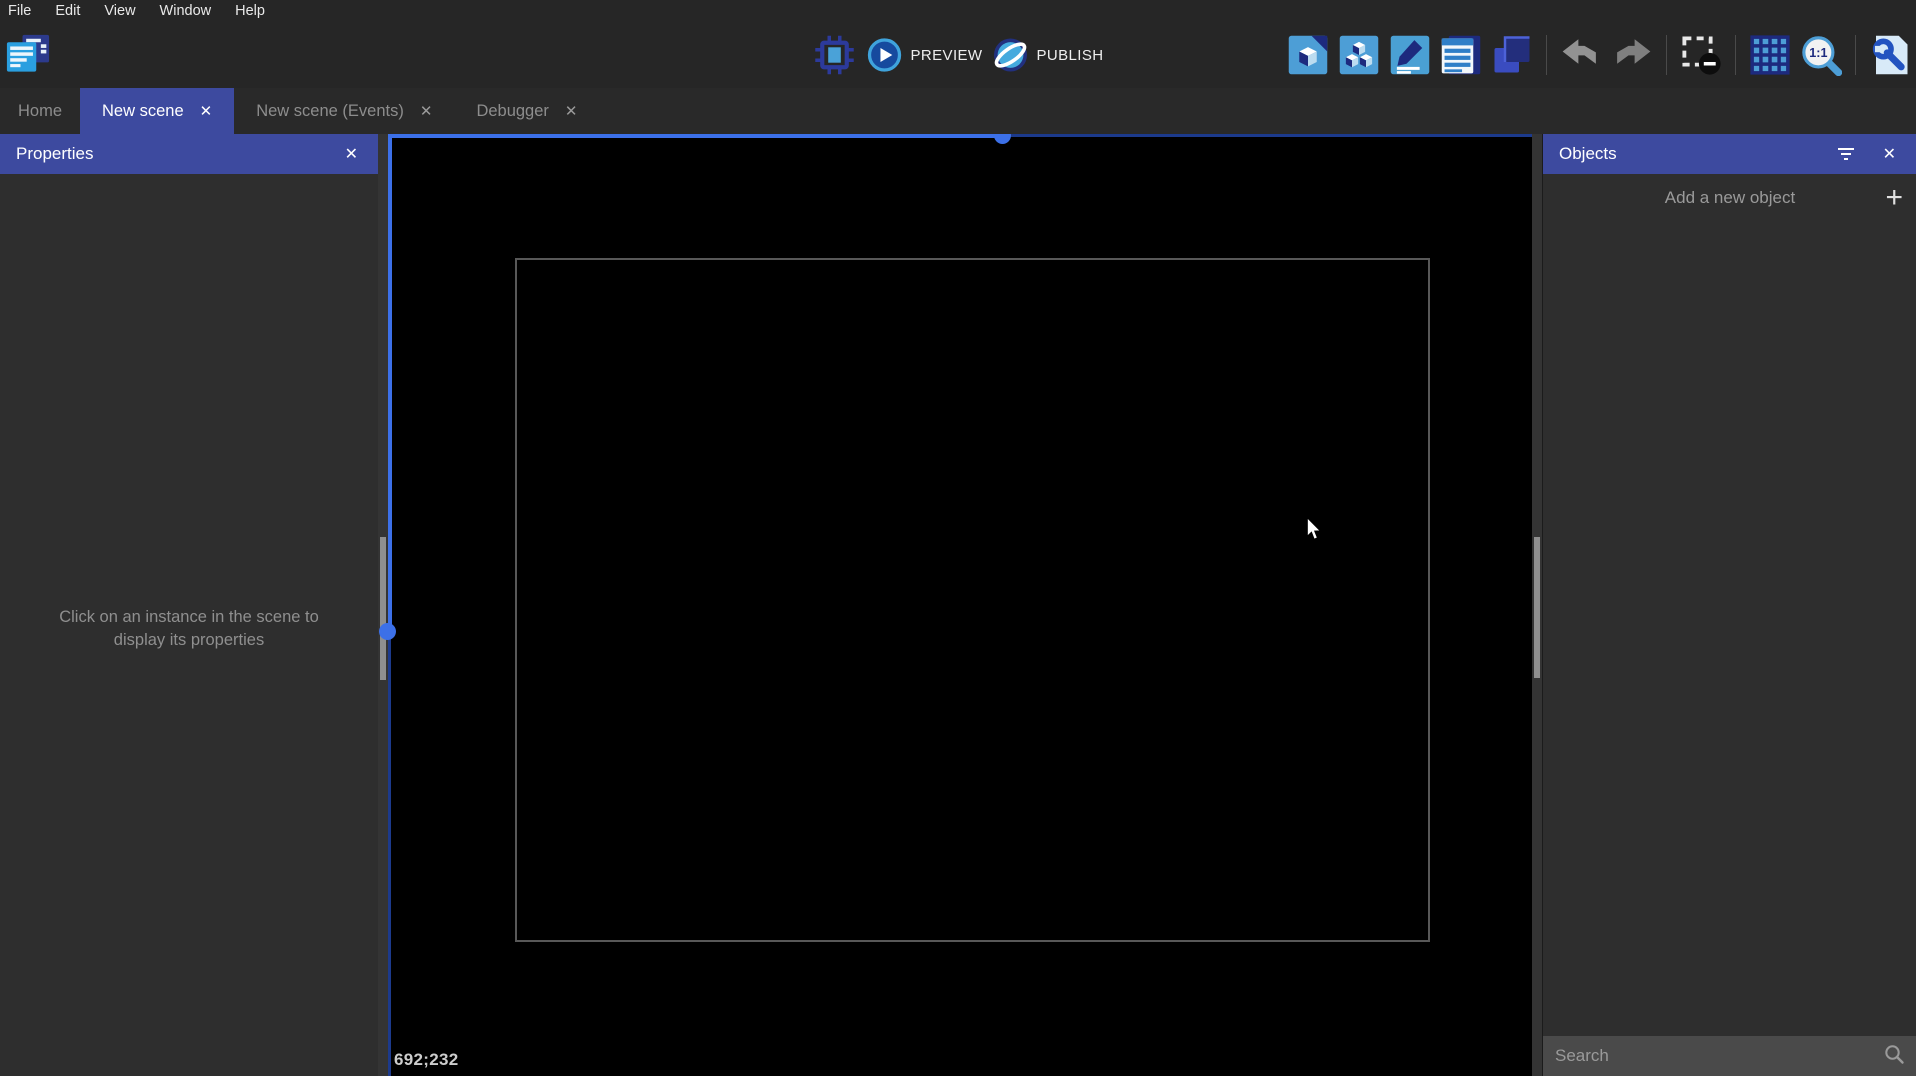 The width and height of the screenshot is (1916, 1076). Describe the element at coordinates (28, 56) in the screenshot. I see `project-manager-icon` at that location.